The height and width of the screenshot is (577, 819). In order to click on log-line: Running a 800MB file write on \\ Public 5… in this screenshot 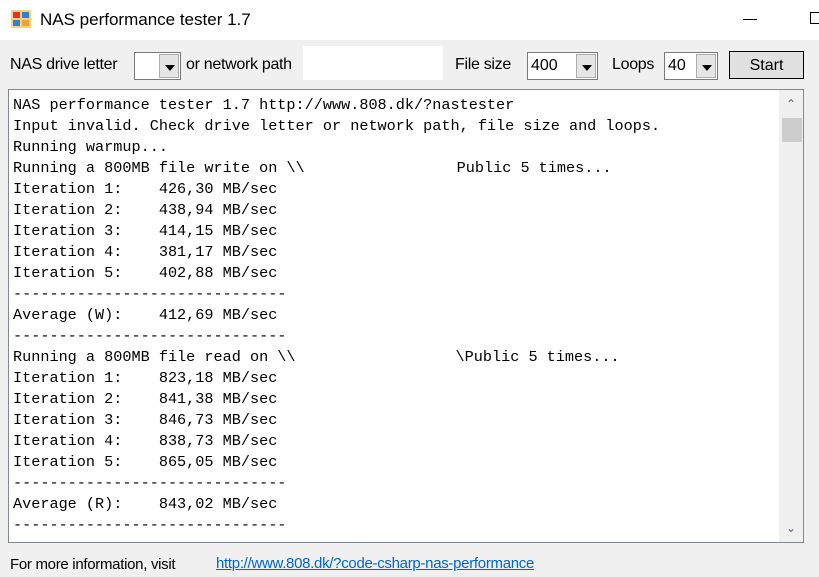, I will do `click(398, 168)`.